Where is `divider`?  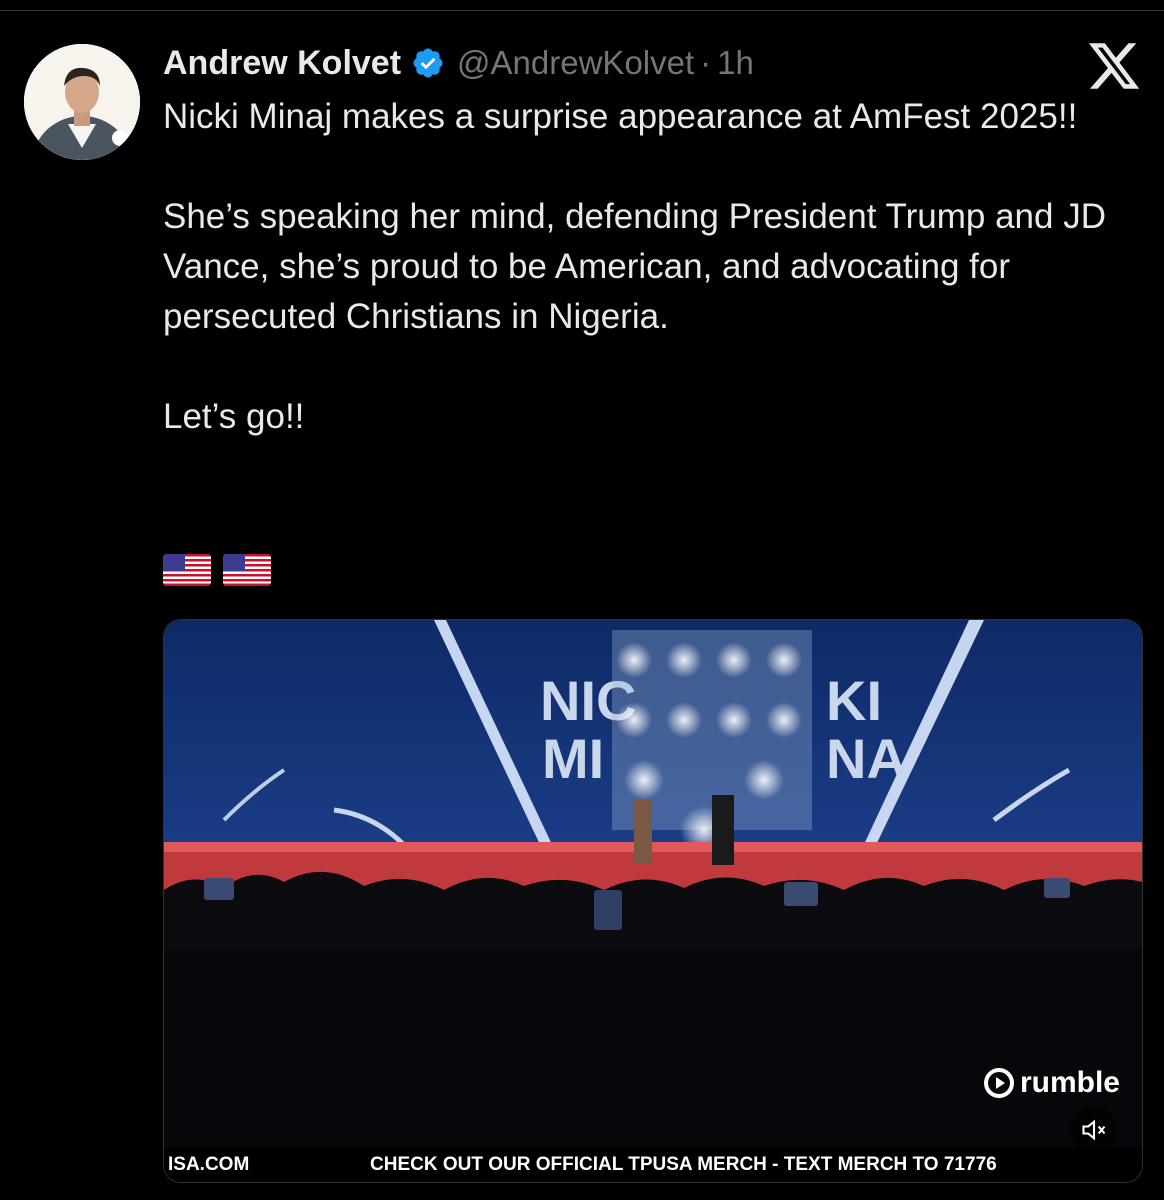
divider is located at coordinates (582, 10).